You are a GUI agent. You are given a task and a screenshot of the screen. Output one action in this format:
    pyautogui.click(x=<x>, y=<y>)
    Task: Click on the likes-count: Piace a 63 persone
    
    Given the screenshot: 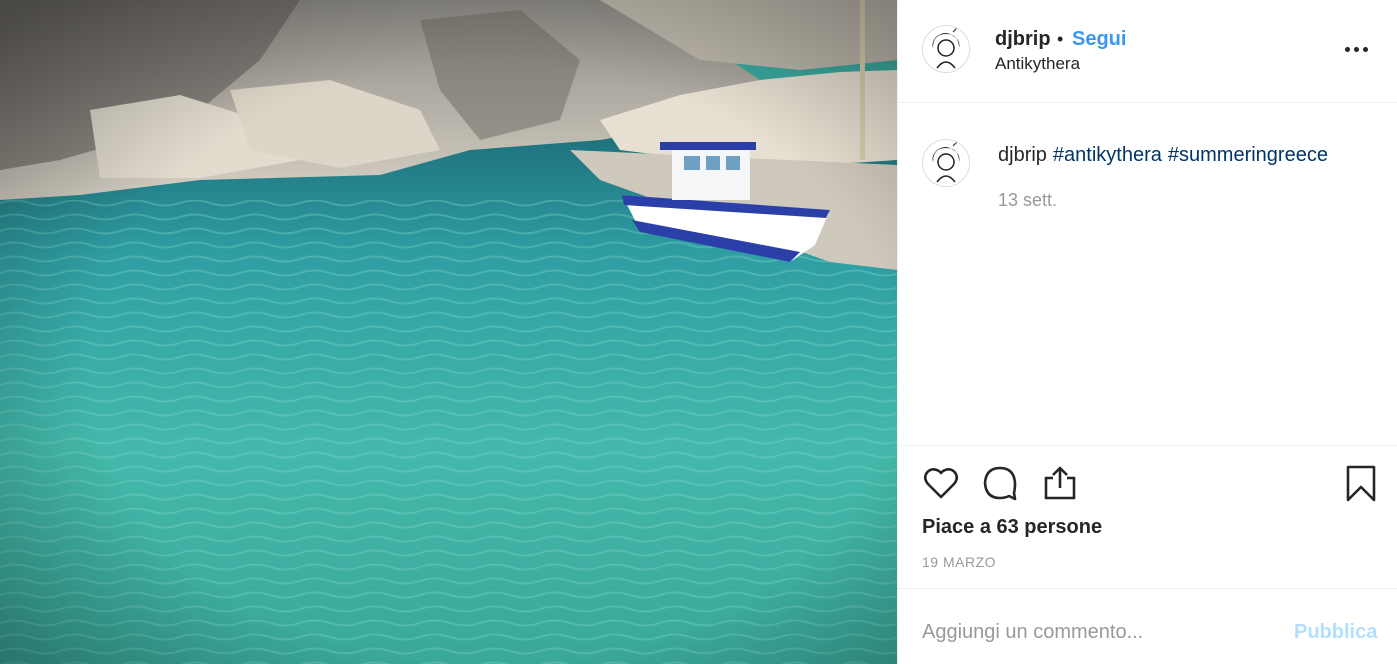 What is the action you would take?
    pyautogui.click(x=1012, y=527)
    